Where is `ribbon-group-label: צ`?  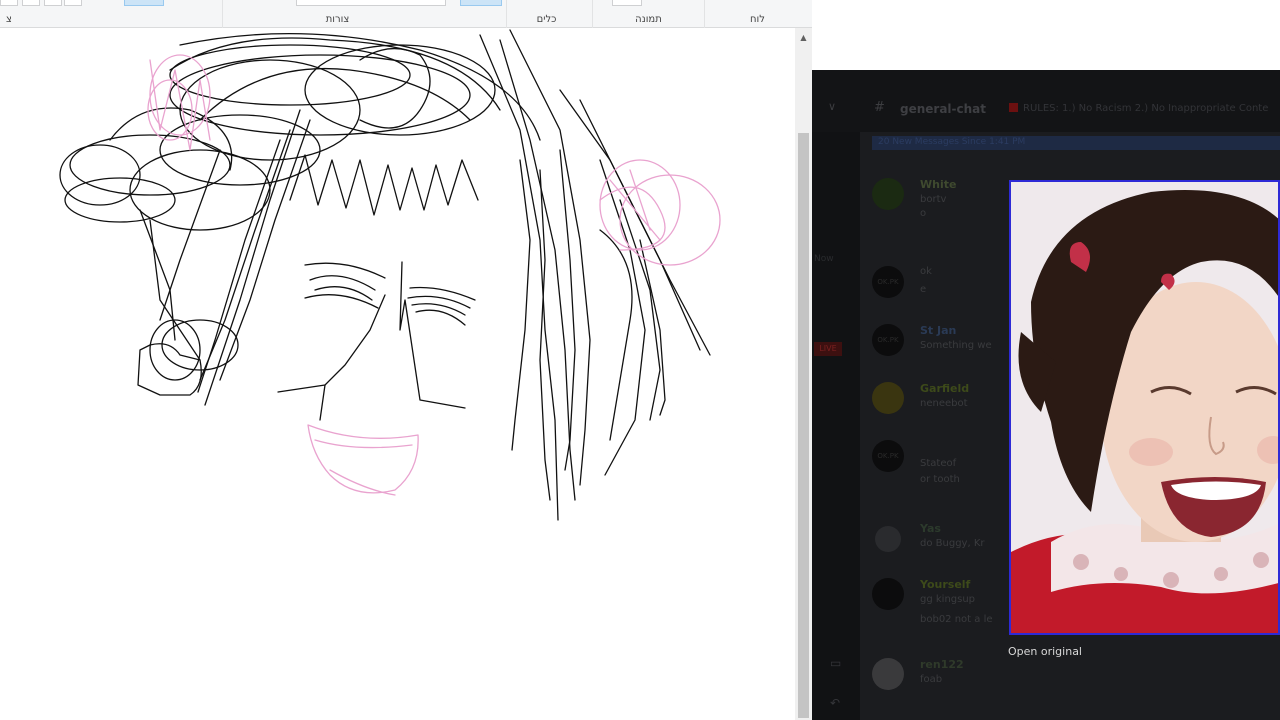 ribbon-group-label: צ is located at coordinates (9, 19).